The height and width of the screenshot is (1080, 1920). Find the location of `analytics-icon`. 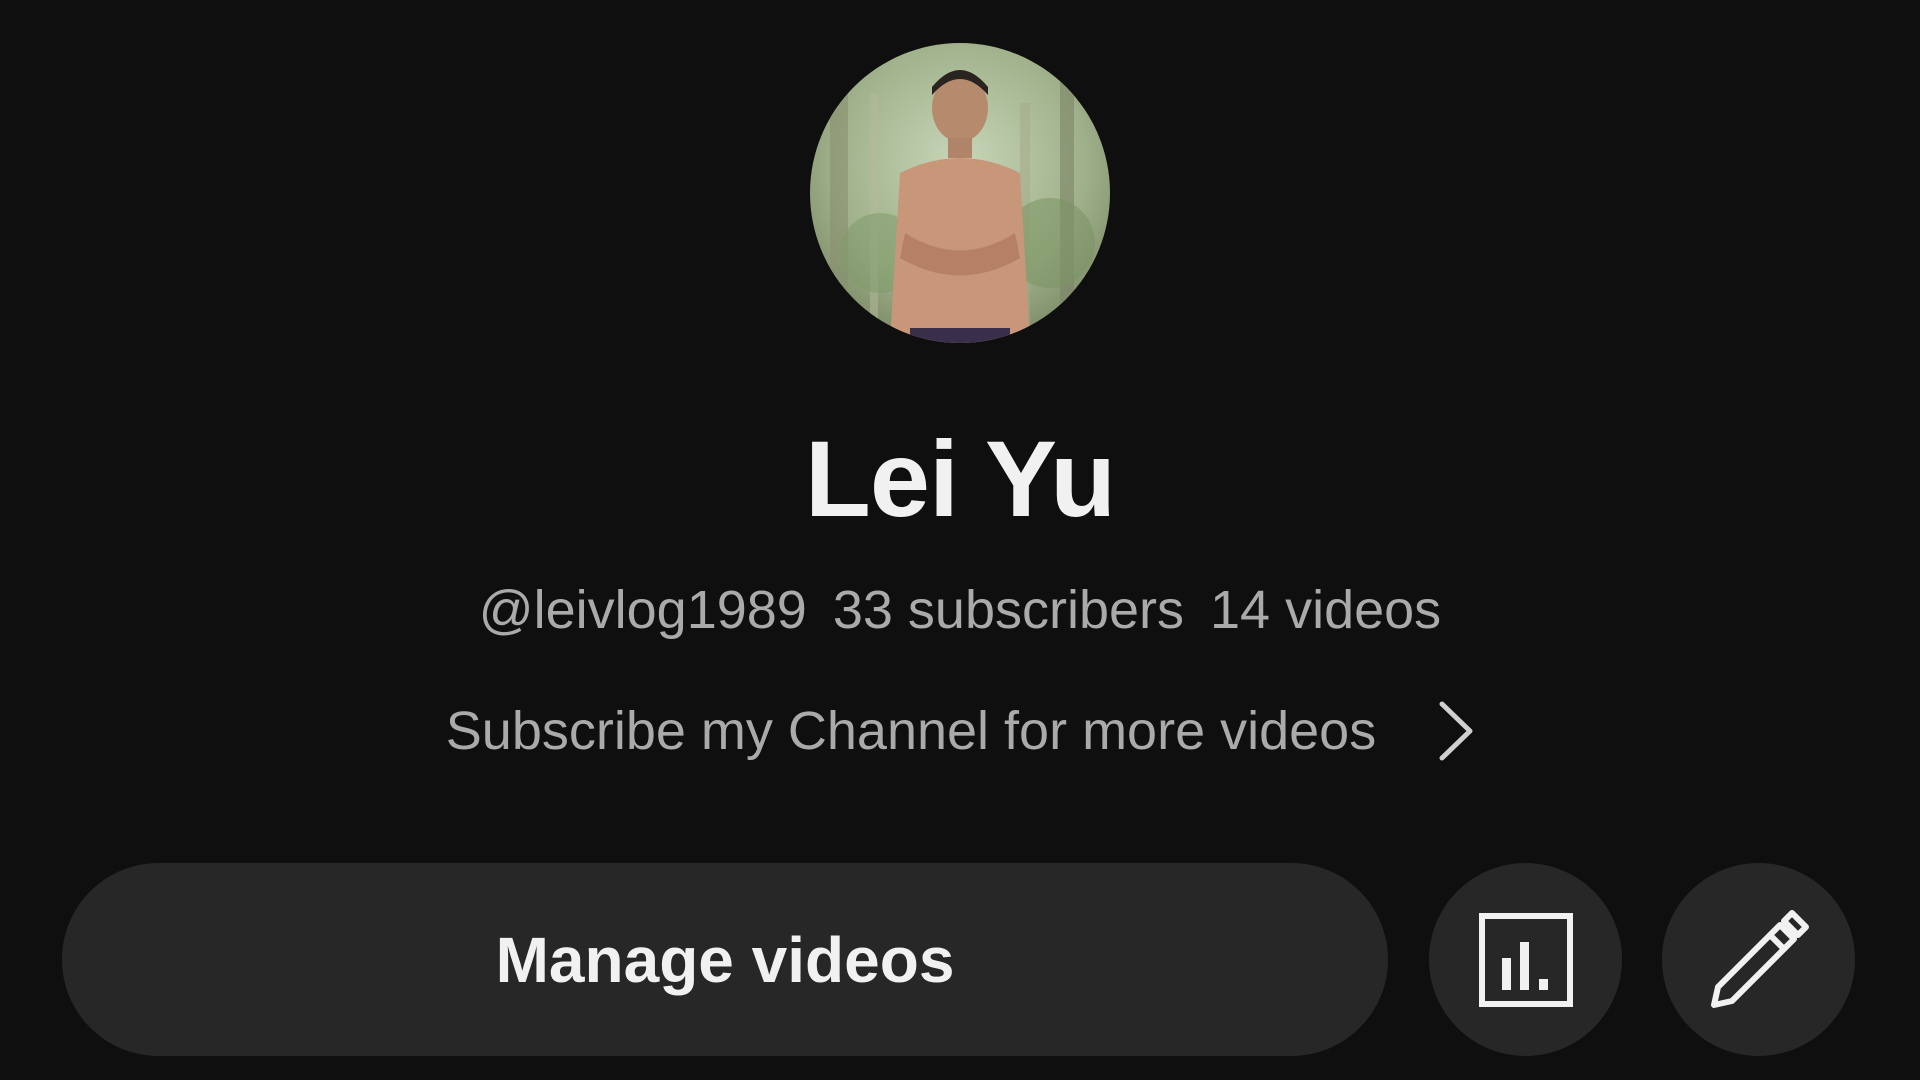

analytics-icon is located at coordinates (1525, 959).